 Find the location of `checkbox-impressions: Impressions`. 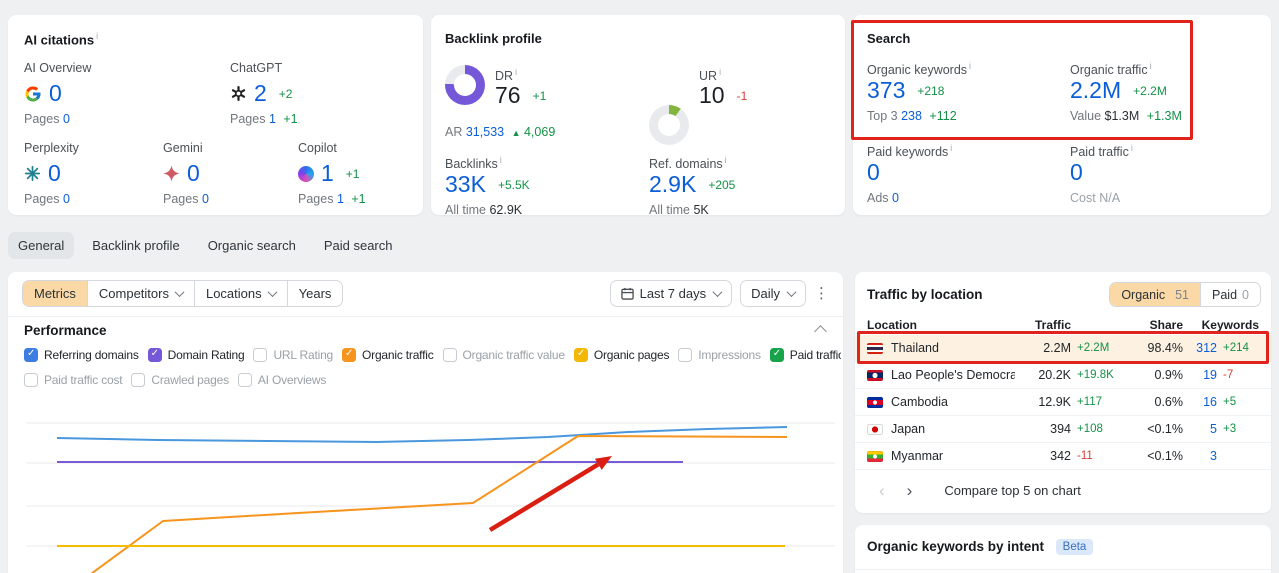

checkbox-impressions: Impressions is located at coordinates (719, 355).